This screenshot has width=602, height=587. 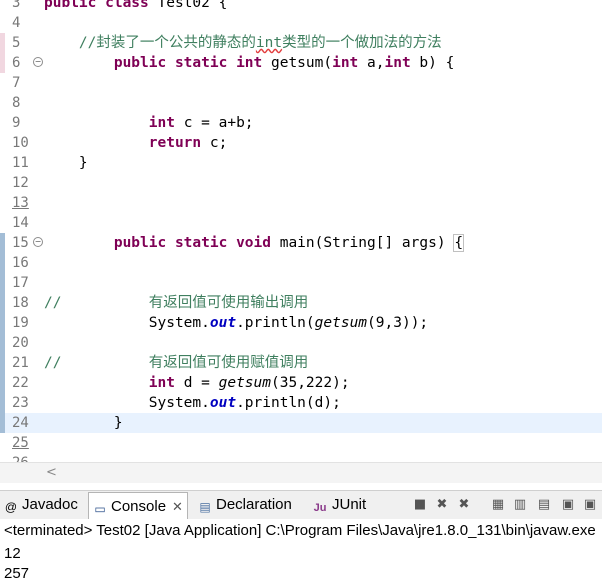 I want to click on code-line: 5 //封装了一个公共的静态的int类型的一个做加法的方法, so click(x=301, y=43).